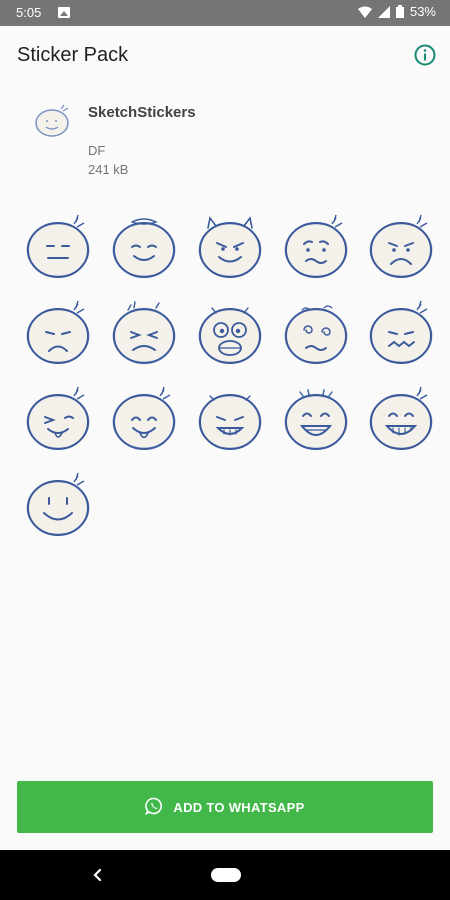 Image resolution: width=450 pixels, height=900 pixels. Describe the element at coordinates (225, 55) in the screenshot. I see `app-bar: Sticker Pack` at that location.